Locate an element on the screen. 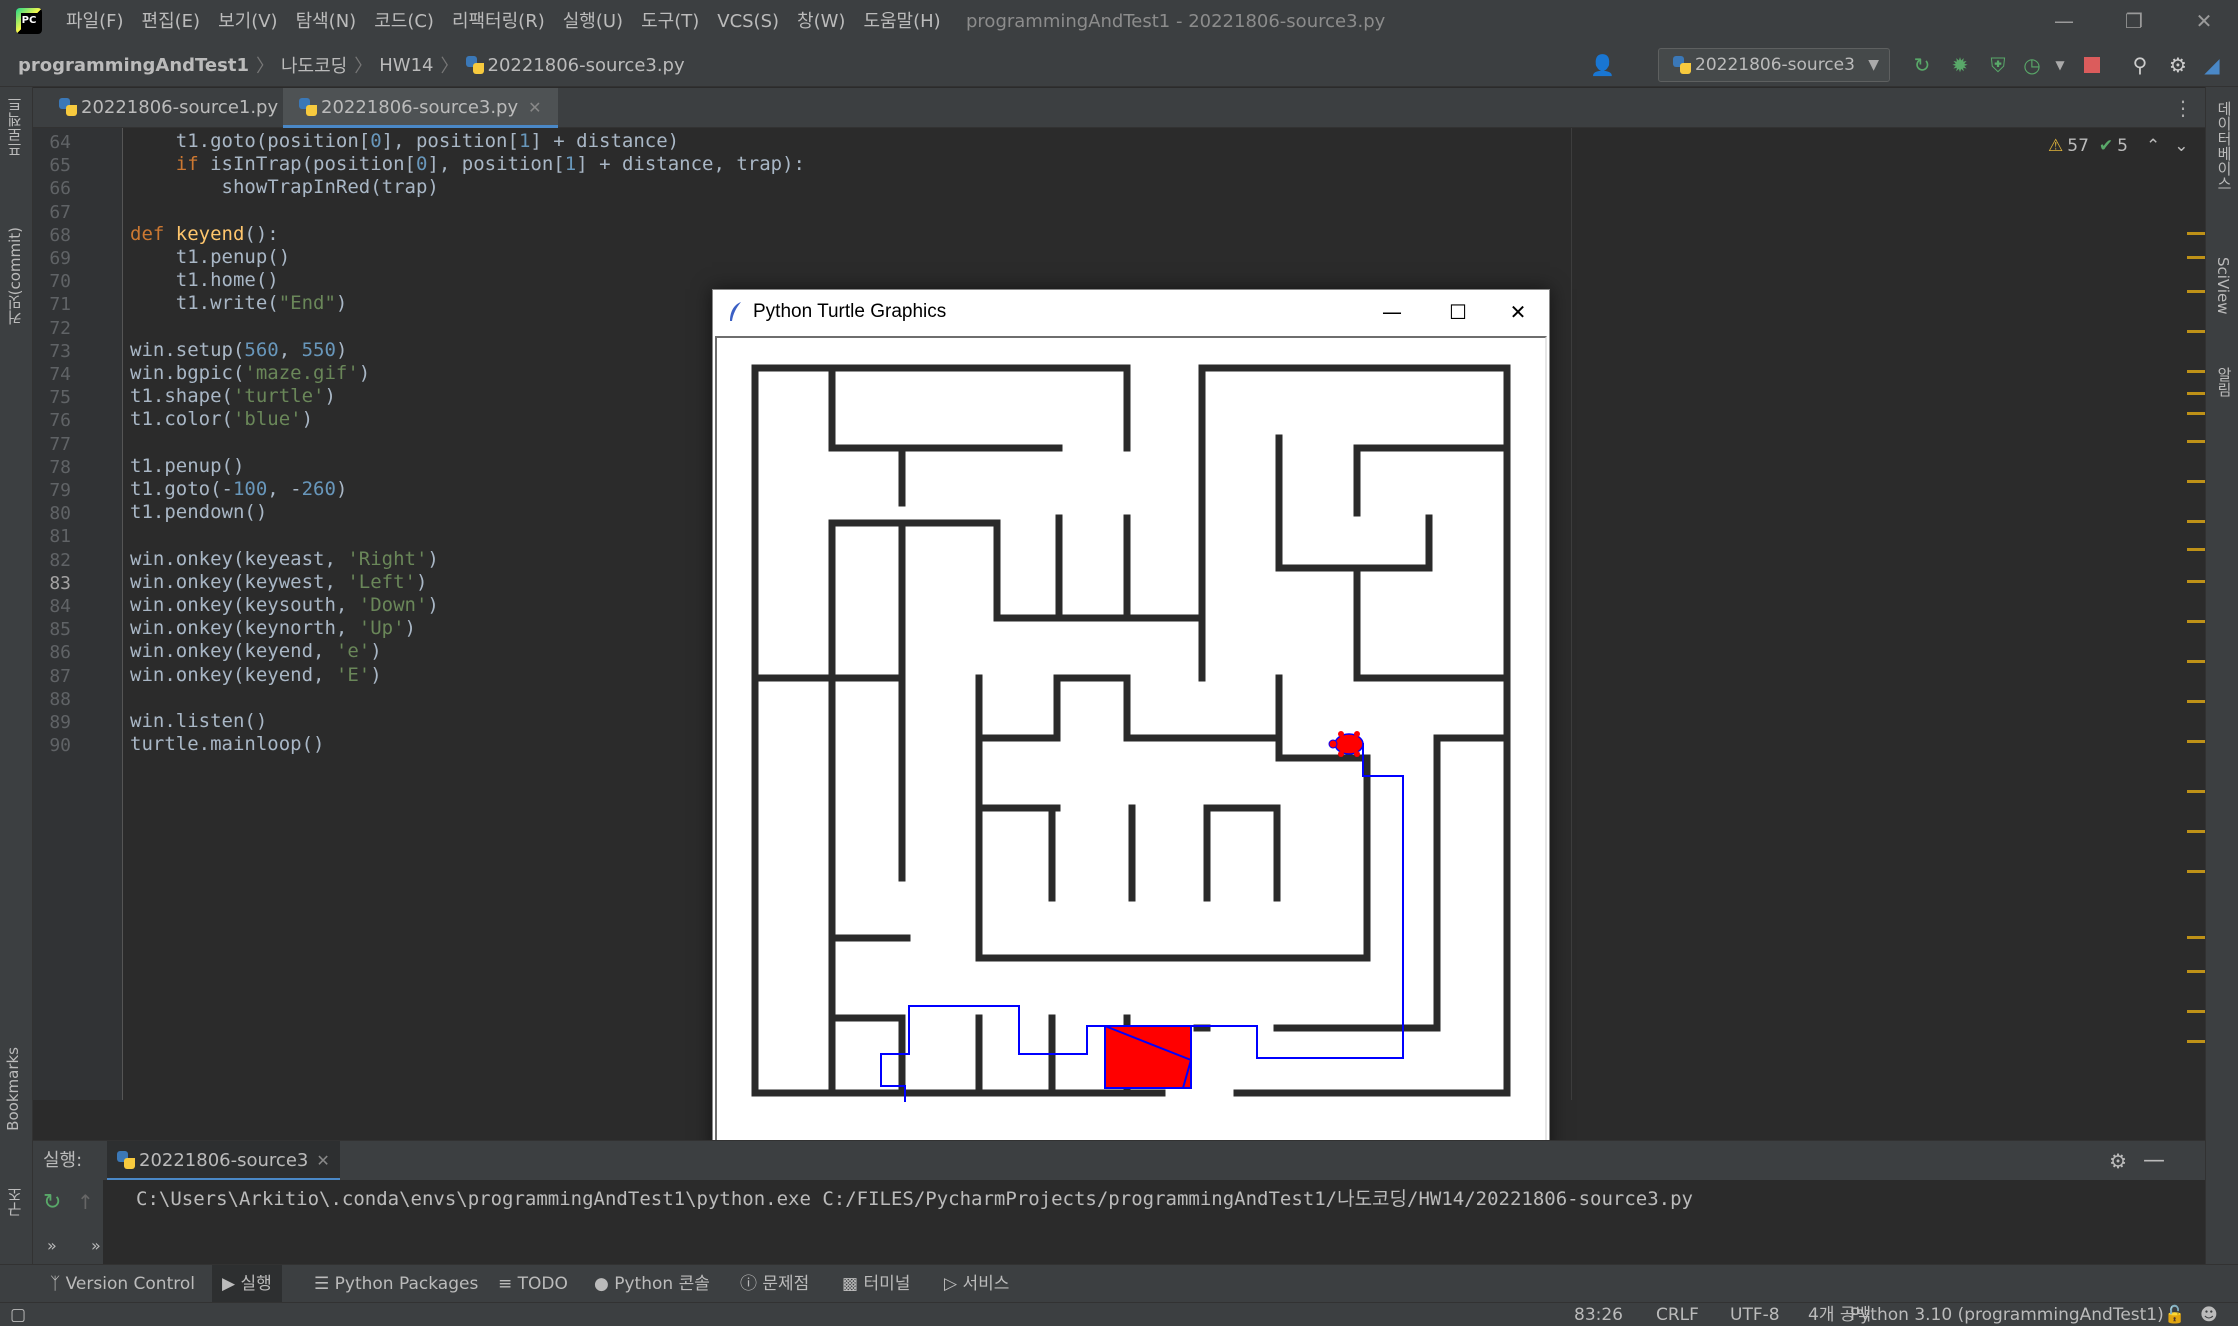 This screenshot has width=2238, height=1326. stop-icon is located at coordinates (2092, 65).